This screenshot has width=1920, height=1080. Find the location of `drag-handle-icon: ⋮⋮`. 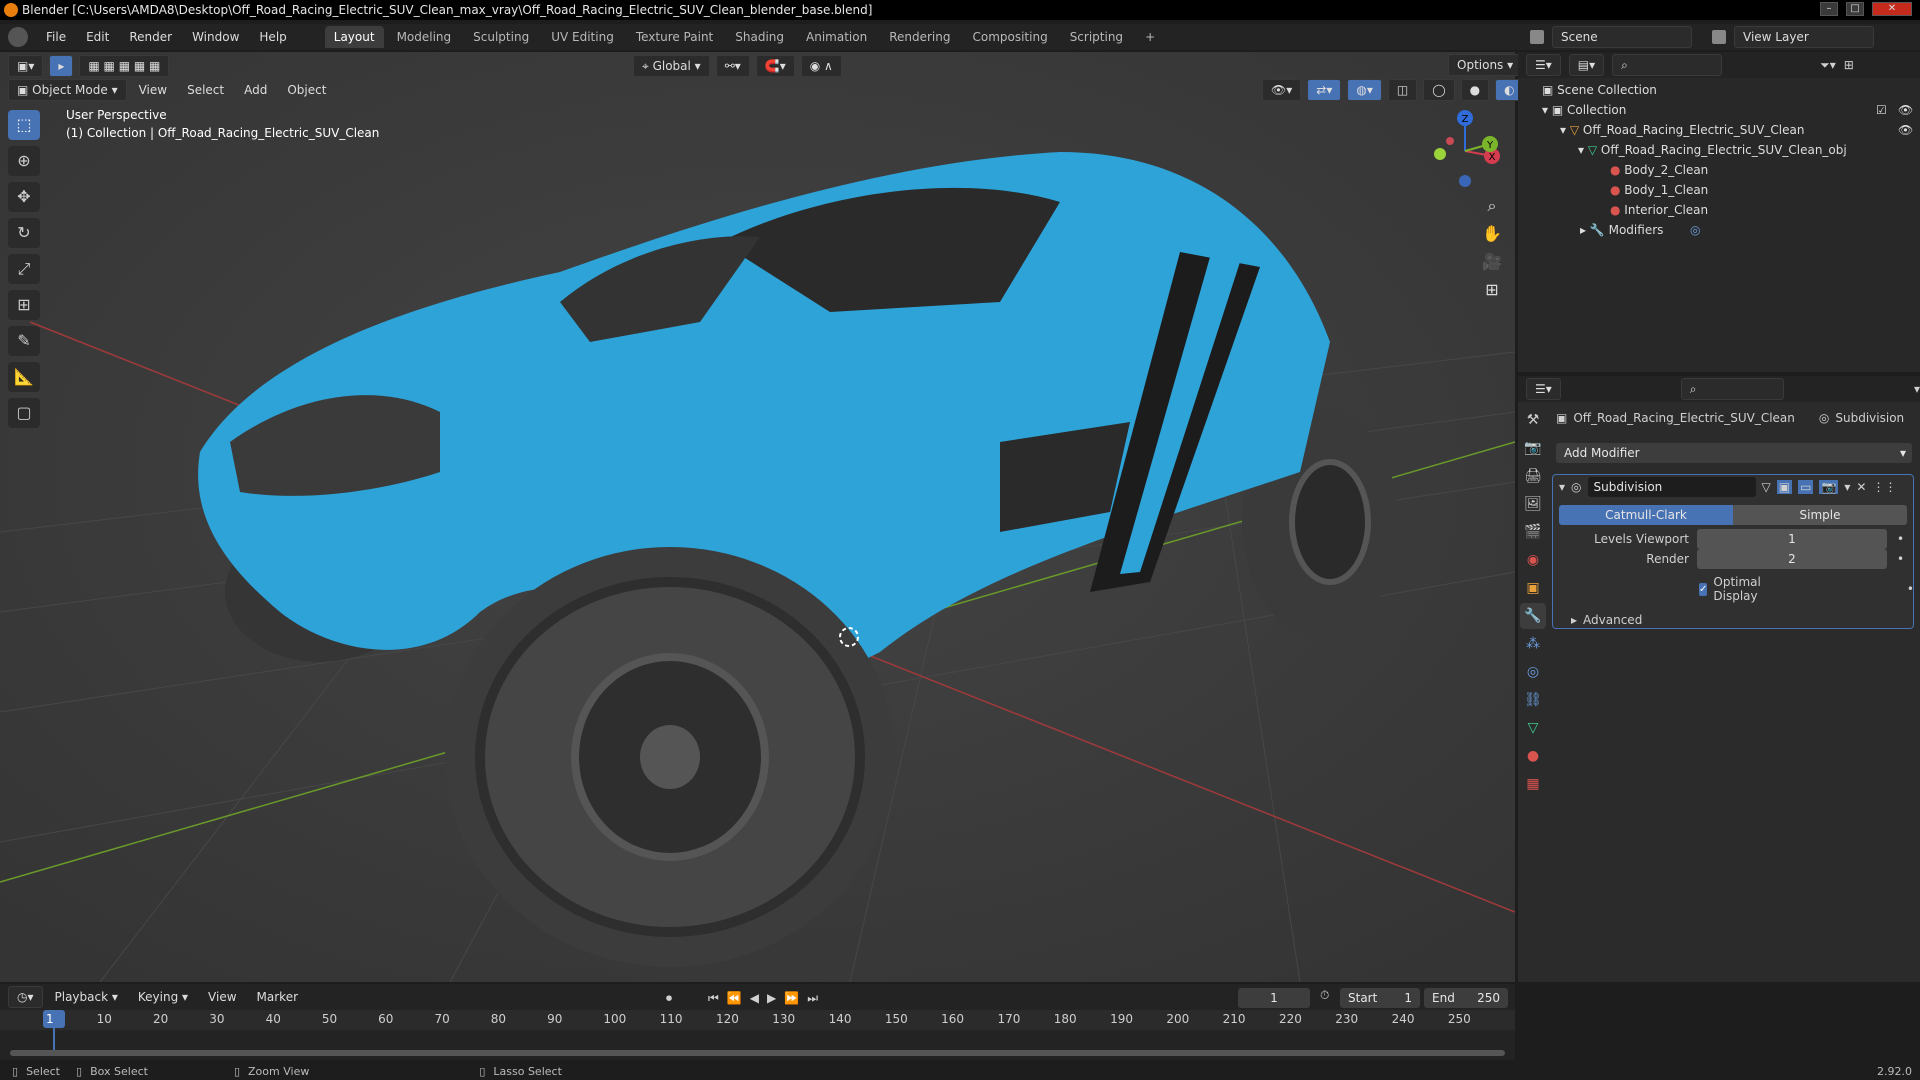

drag-handle-icon: ⋮⋮ is located at coordinates (1884, 487).